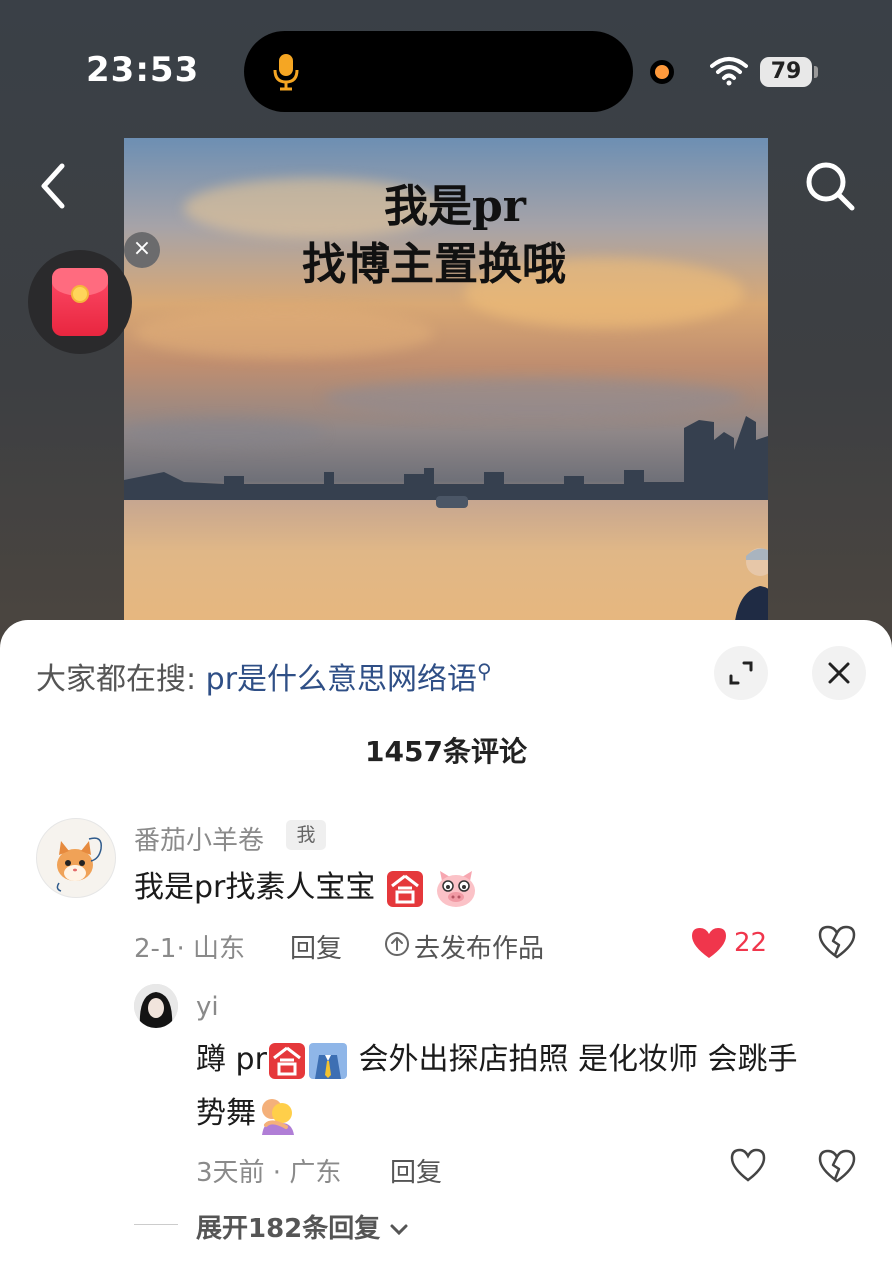  I want to click on red-envelope-button, so click(80, 302).